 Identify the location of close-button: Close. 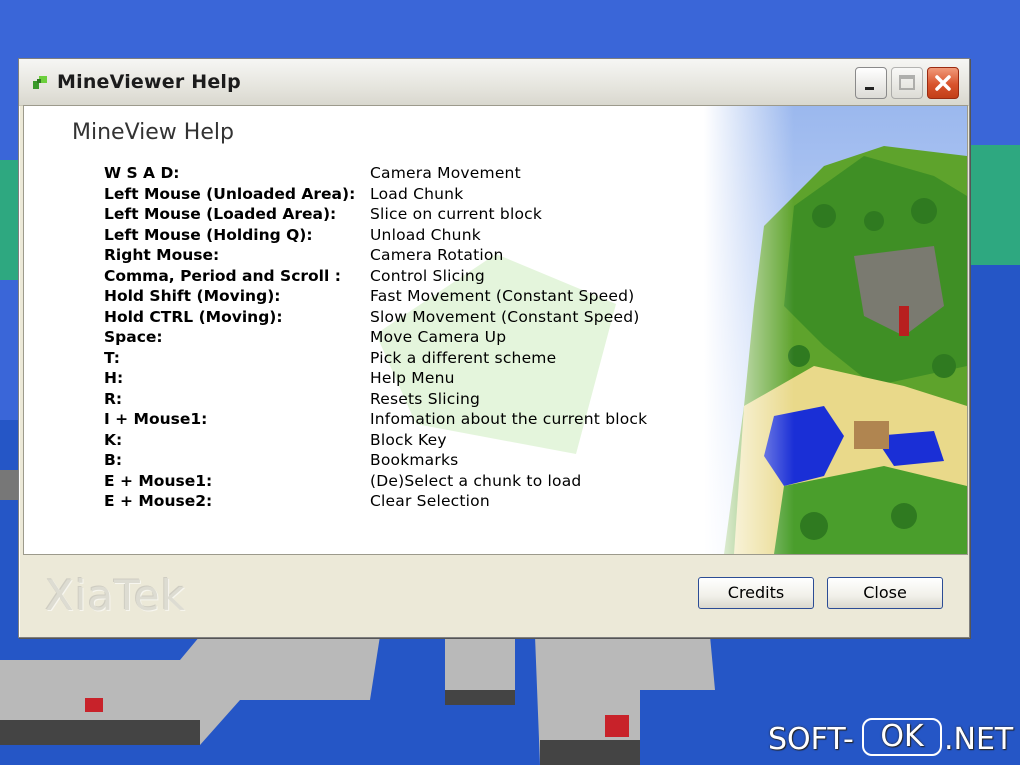
(885, 593).